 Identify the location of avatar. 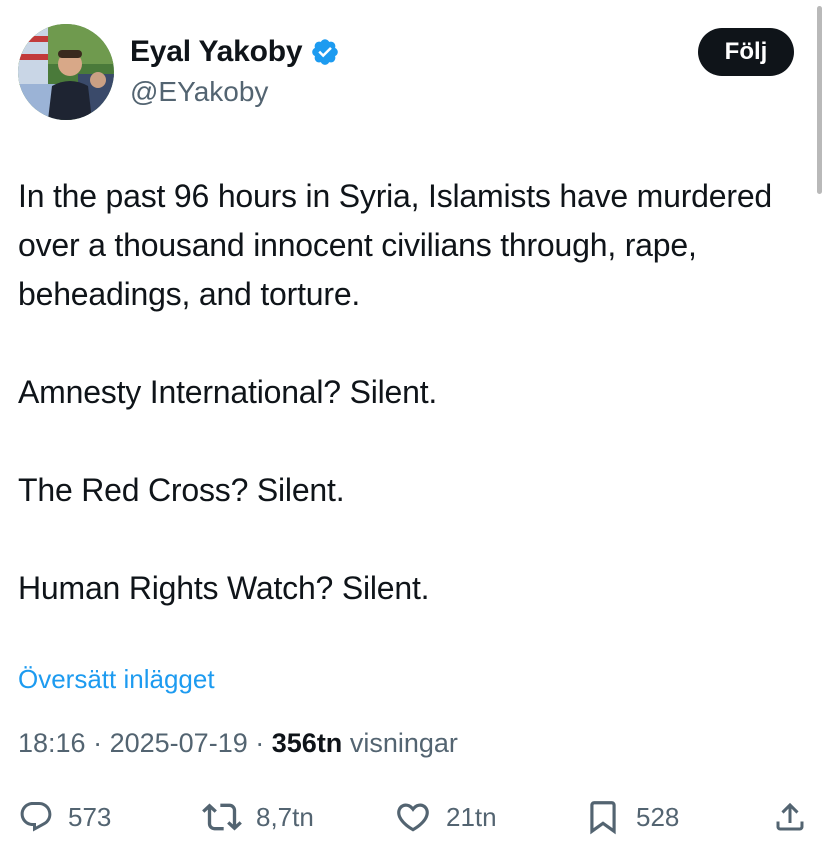
(66, 72).